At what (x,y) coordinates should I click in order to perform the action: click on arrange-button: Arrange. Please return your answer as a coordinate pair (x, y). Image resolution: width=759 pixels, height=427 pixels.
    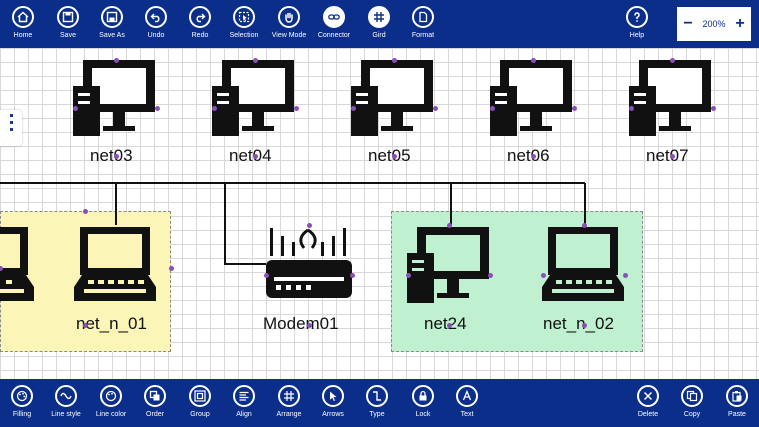
    Looking at the image, I should click on (289, 403).